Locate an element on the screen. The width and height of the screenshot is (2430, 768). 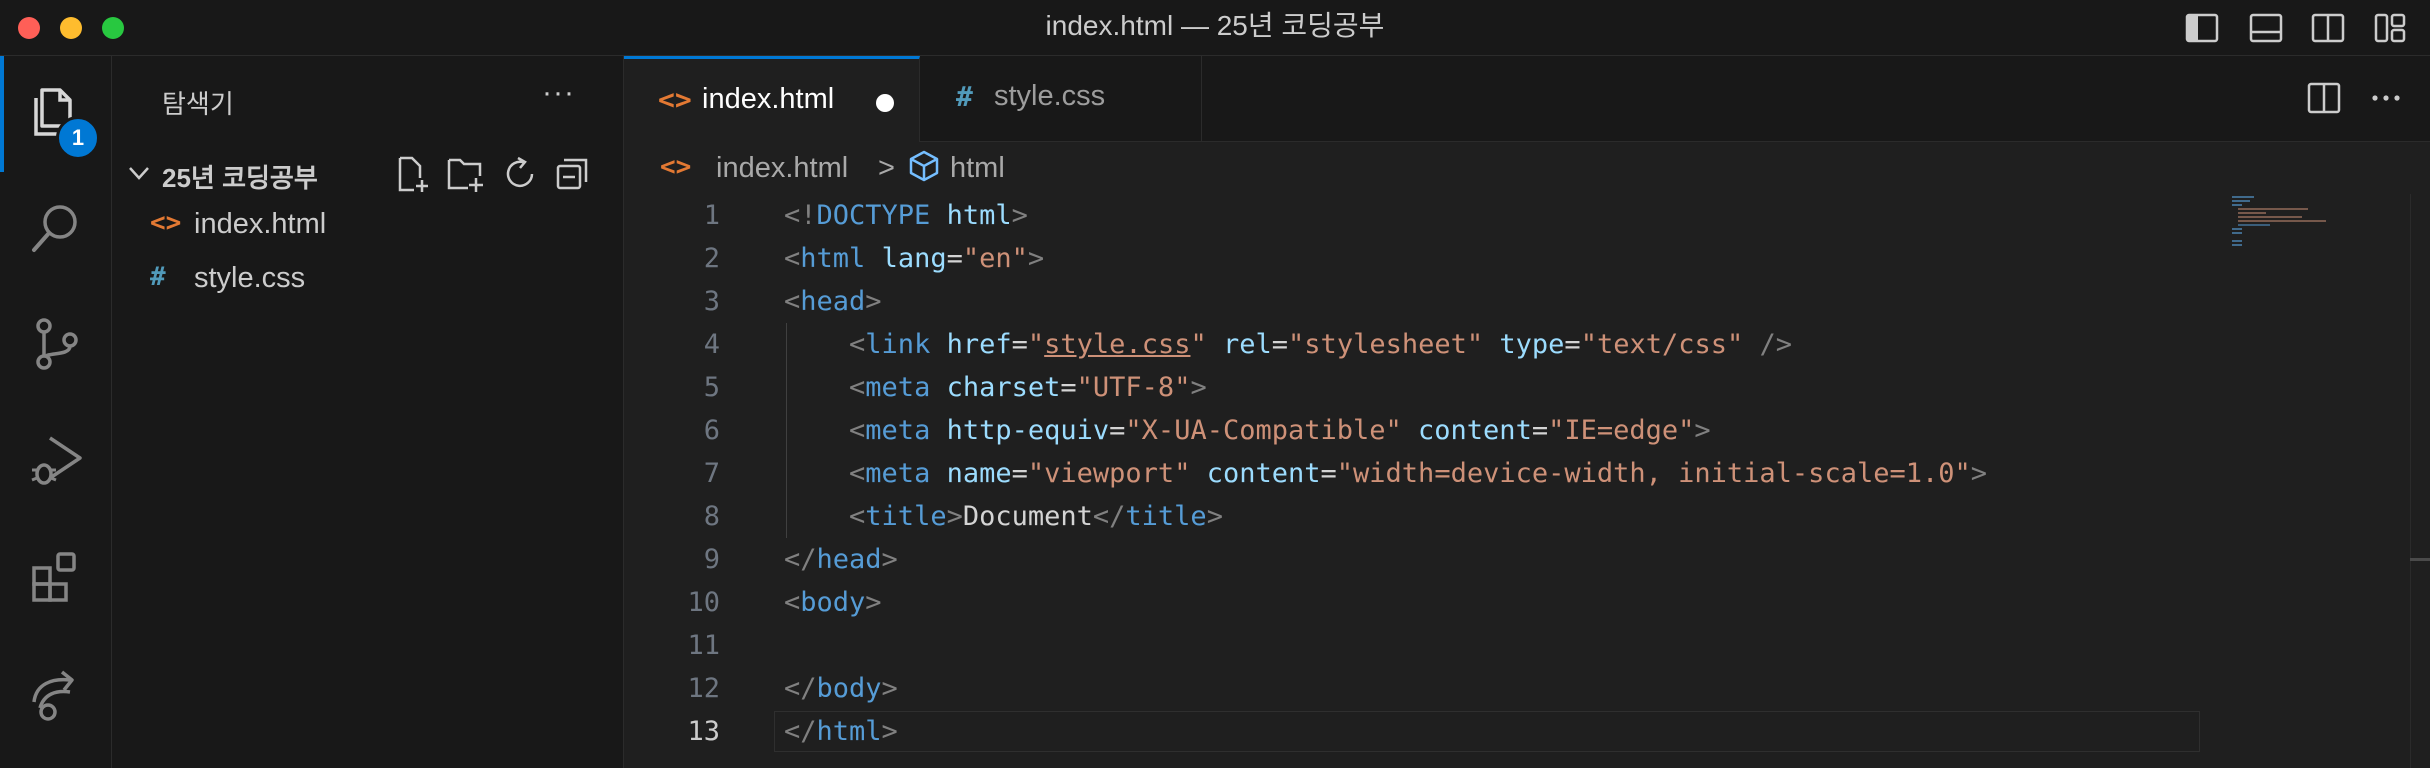
tab-label: style.css is located at coordinates (1050, 96).